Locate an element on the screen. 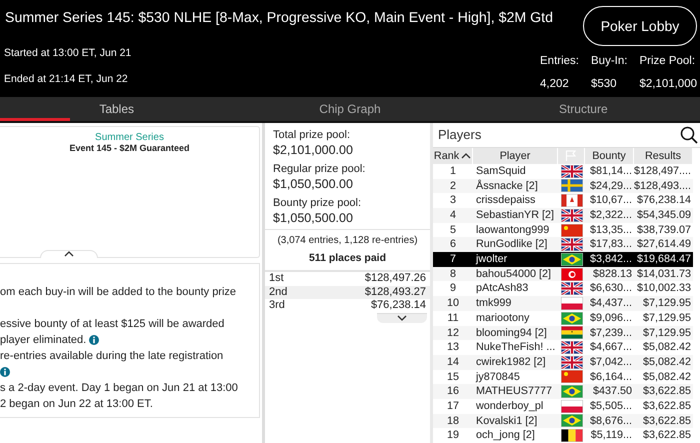 The width and height of the screenshot is (700, 443). results-cell: $27,614.49 is located at coordinates (663, 244).